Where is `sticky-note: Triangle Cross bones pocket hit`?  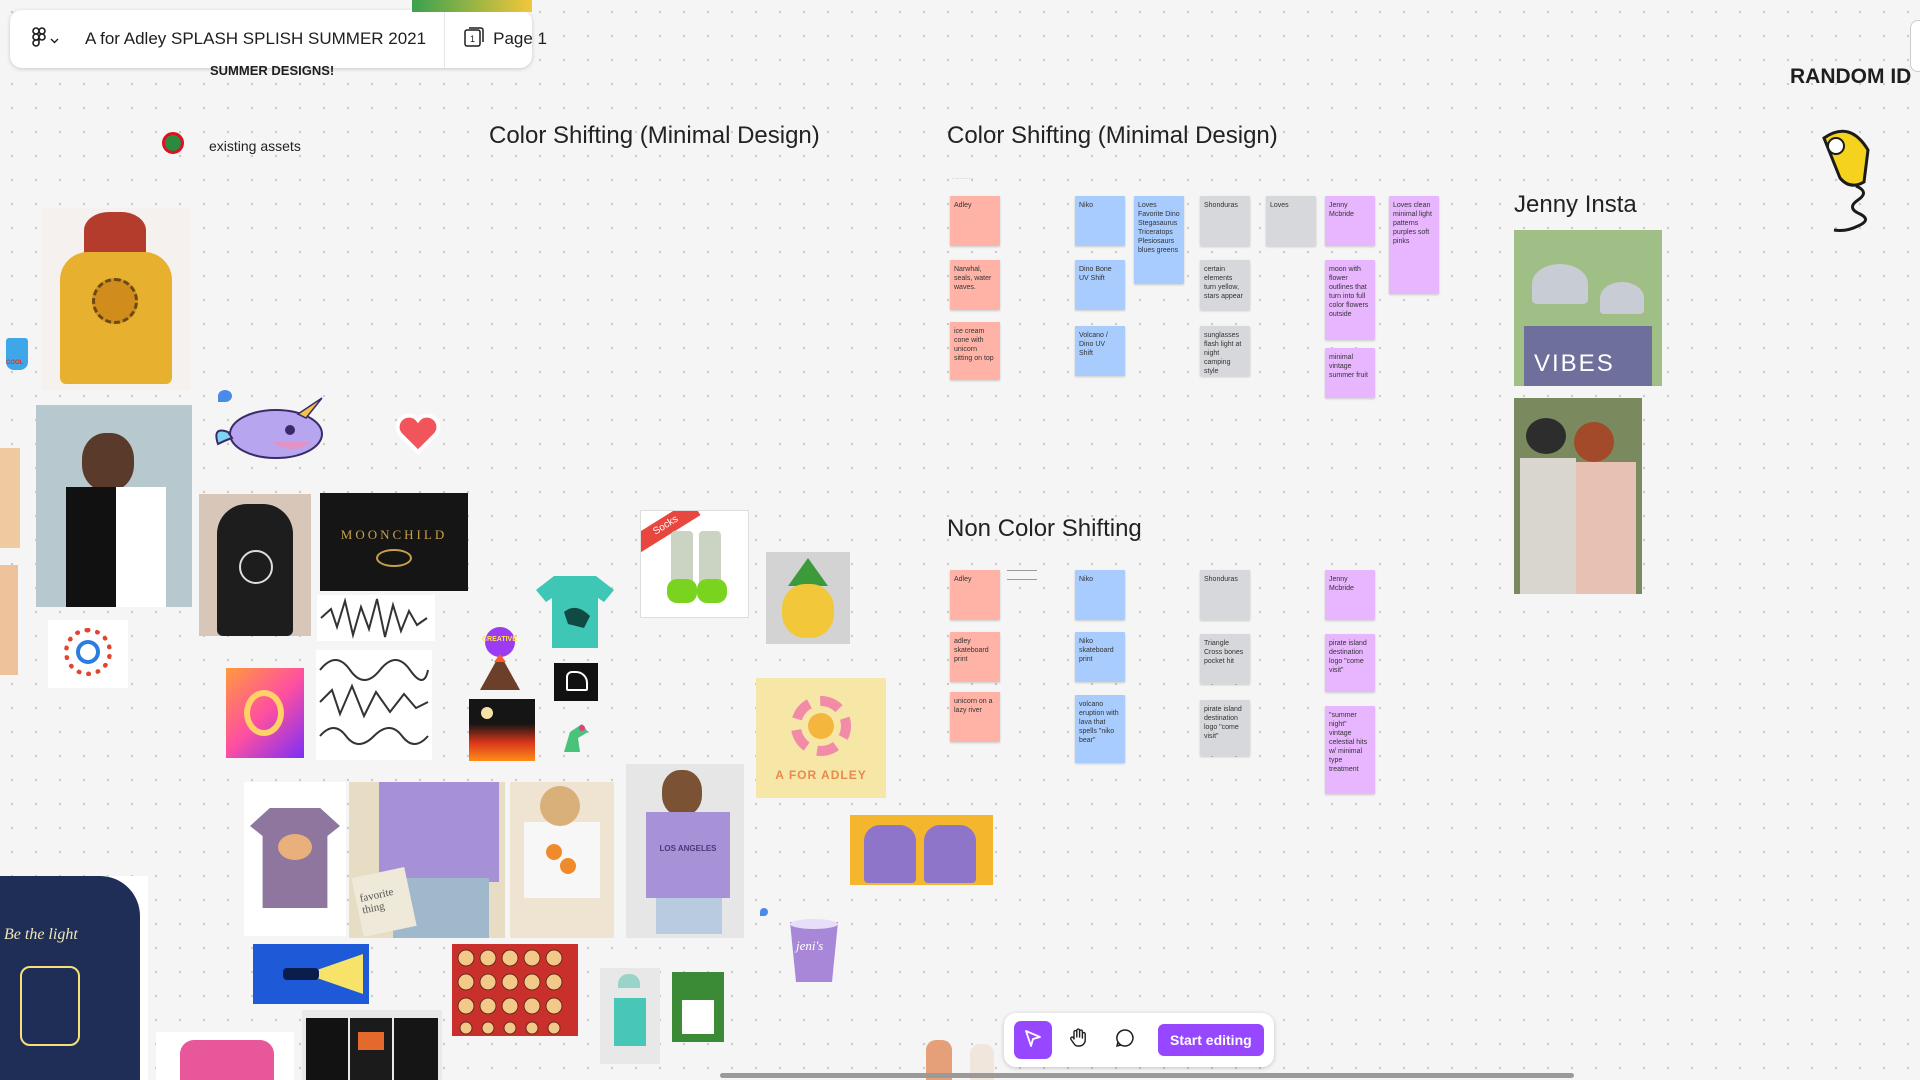 sticky-note: Triangle Cross bones pocket hit is located at coordinates (1225, 659).